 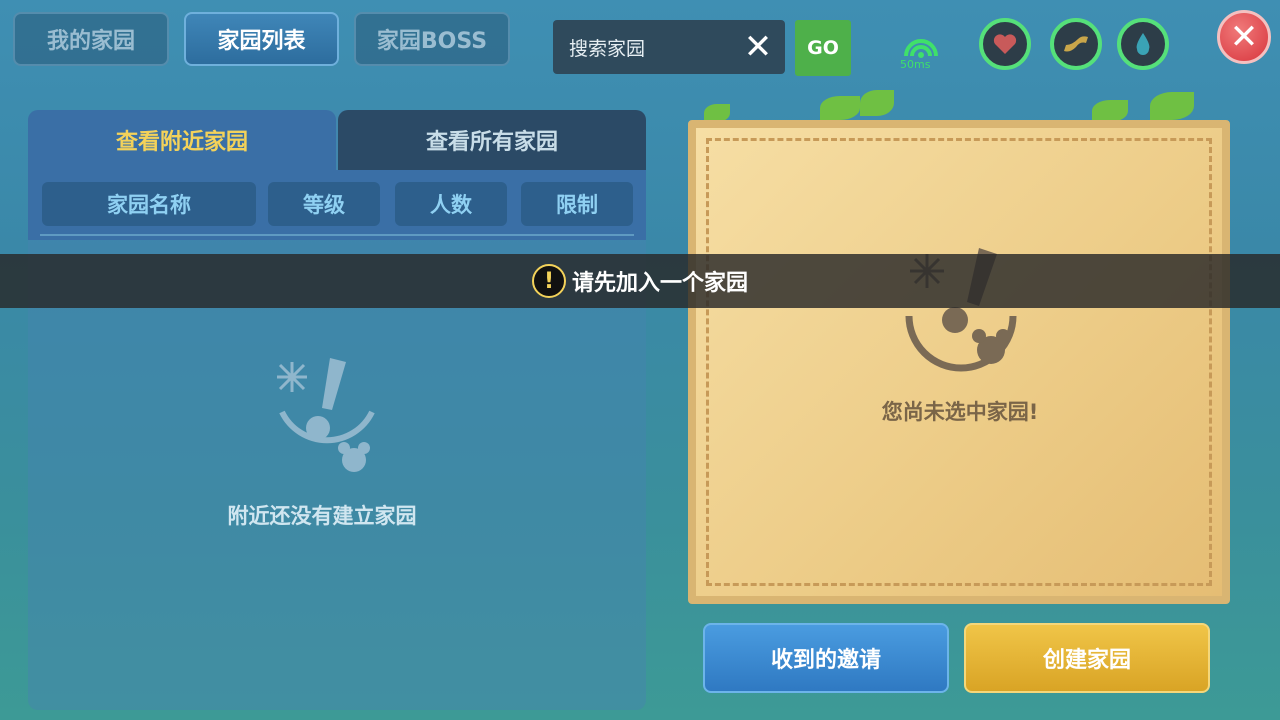 What do you see at coordinates (451, 204) in the screenshot?
I see `column-players: 人数` at bounding box center [451, 204].